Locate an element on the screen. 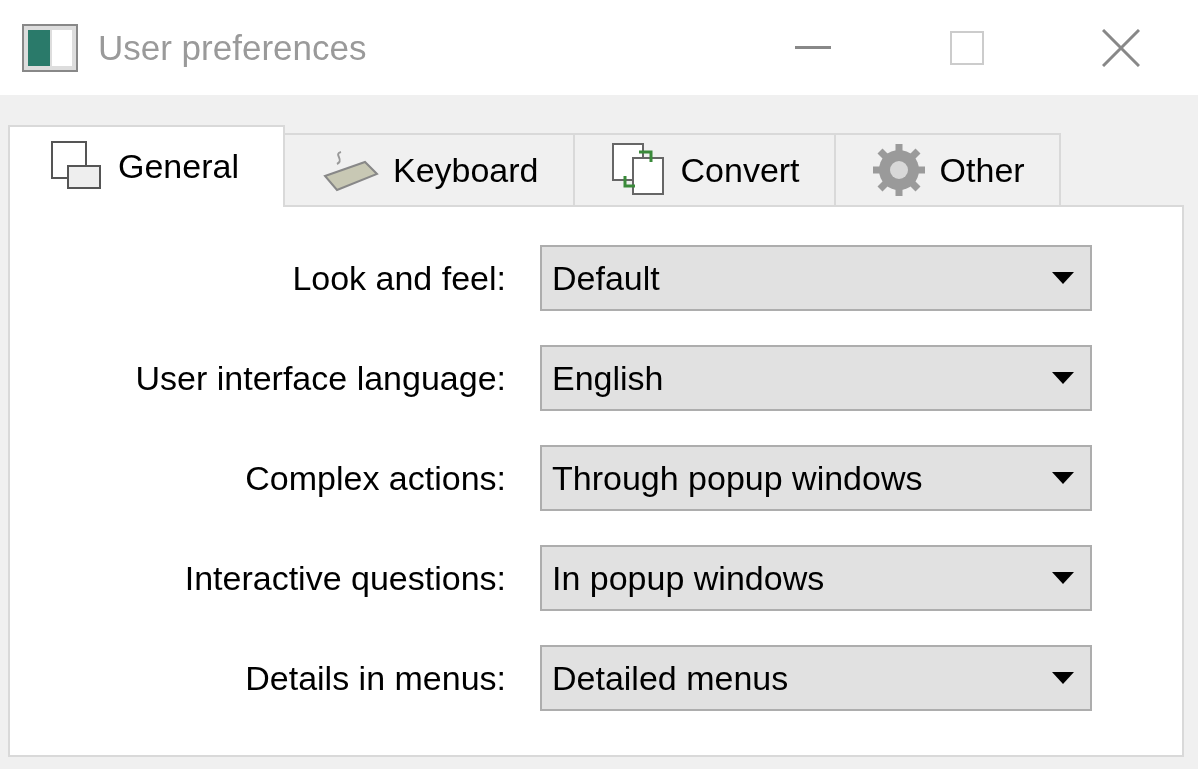  close-icon is located at coordinates (1121, 47).